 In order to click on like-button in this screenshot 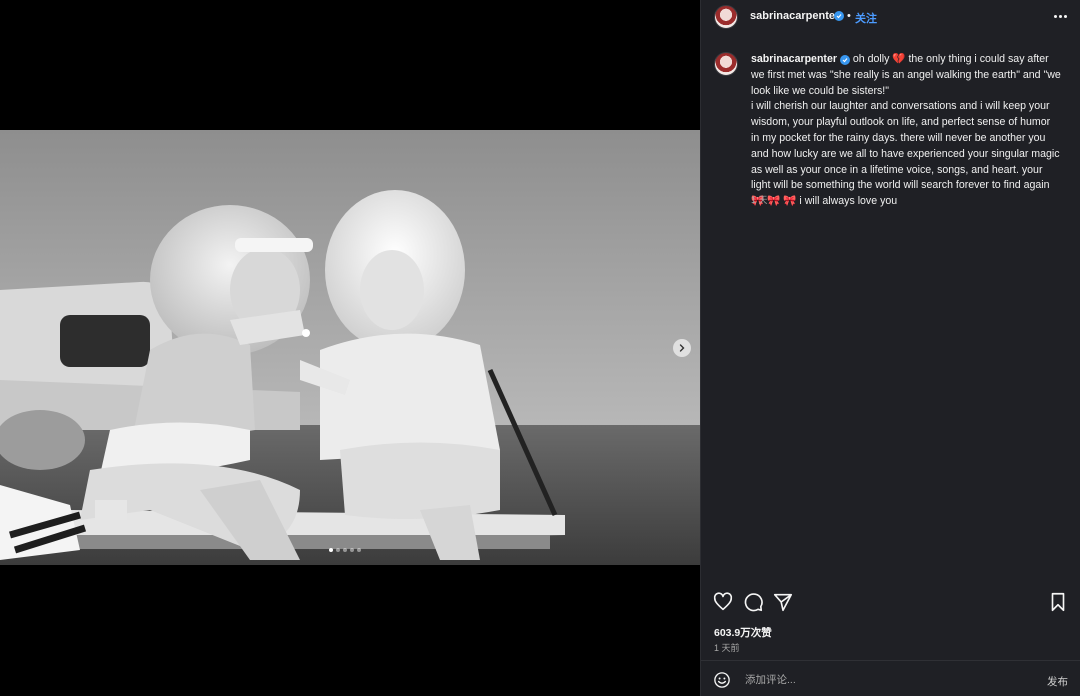, I will do `click(723, 602)`.